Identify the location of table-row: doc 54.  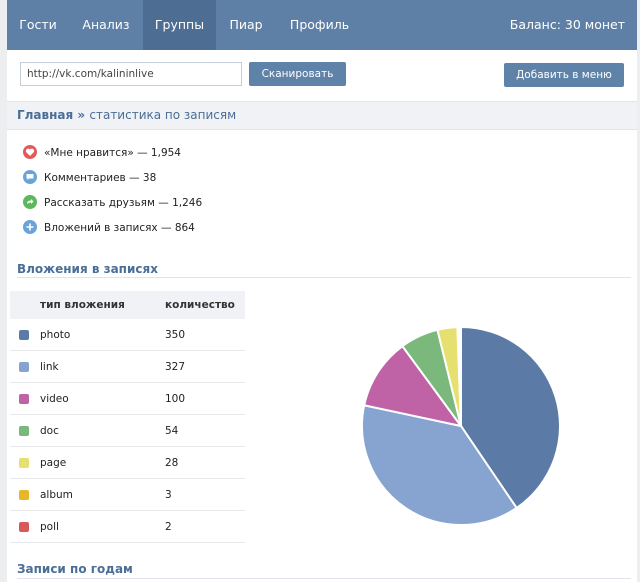
(127, 430).